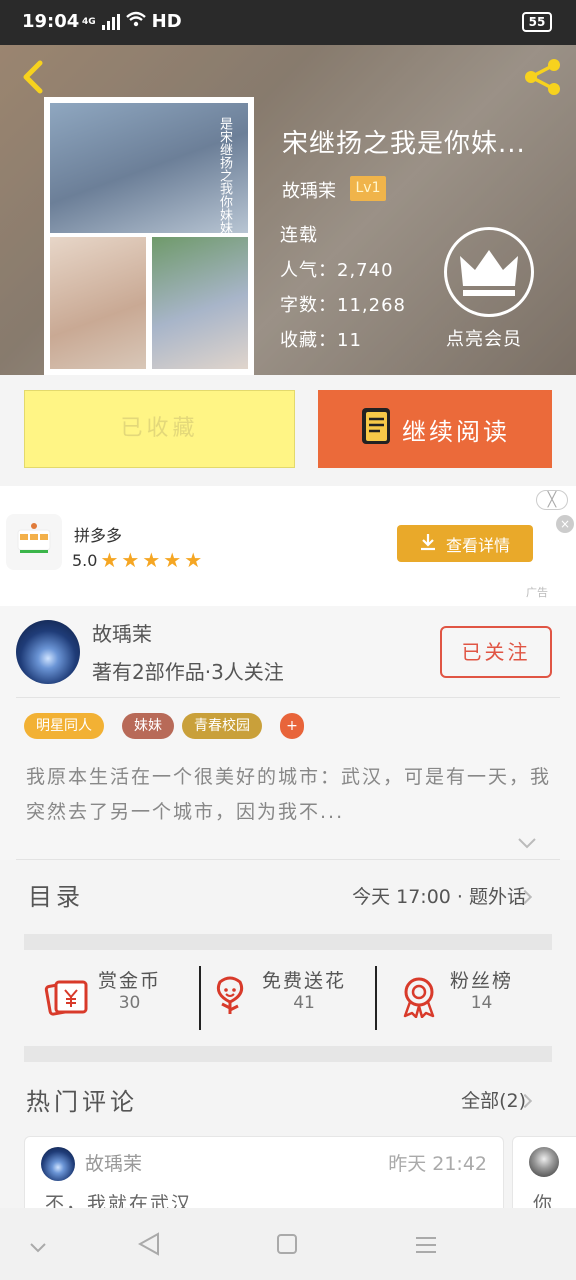 This screenshot has width=576, height=1280. What do you see at coordinates (149, 236) in the screenshot?
I see `book-cover: 是宋继扬之我你妹妹？` at bounding box center [149, 236].